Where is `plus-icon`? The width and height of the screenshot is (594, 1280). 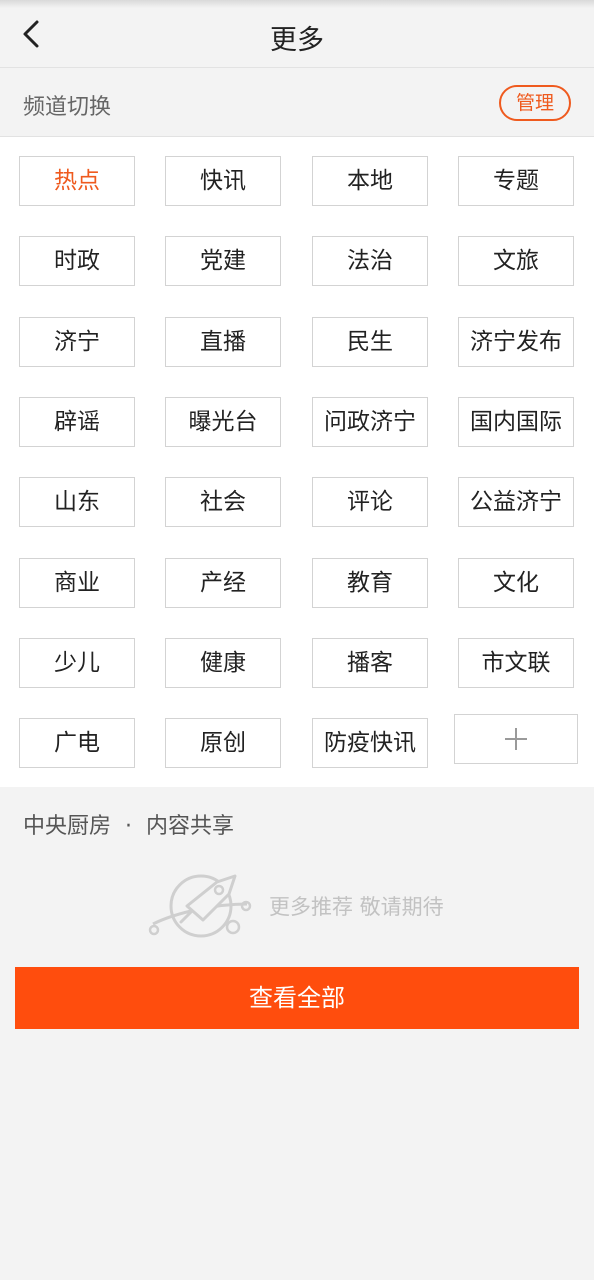 plus-icon is located at coordinates (516, 739).